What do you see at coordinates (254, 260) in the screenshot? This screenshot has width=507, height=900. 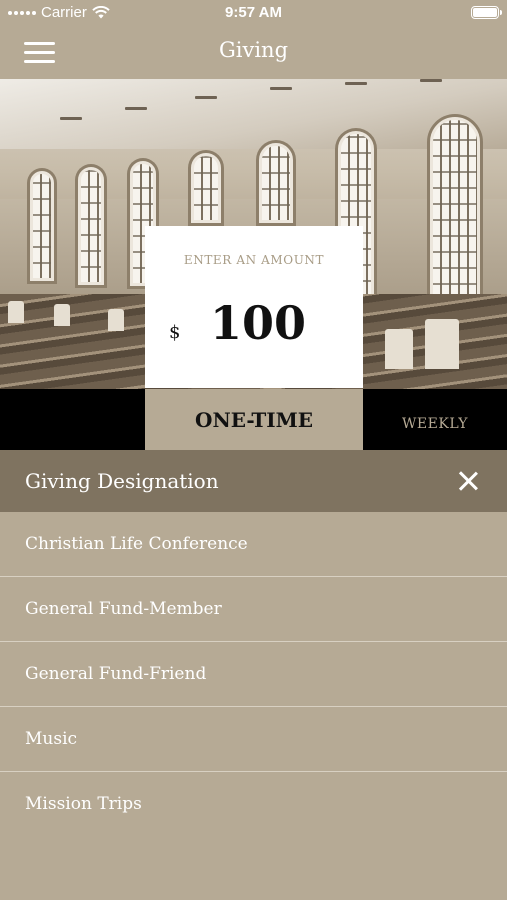 I see `amount-label: ENTER AN AMOUNT` at bounding box center [254, 260].